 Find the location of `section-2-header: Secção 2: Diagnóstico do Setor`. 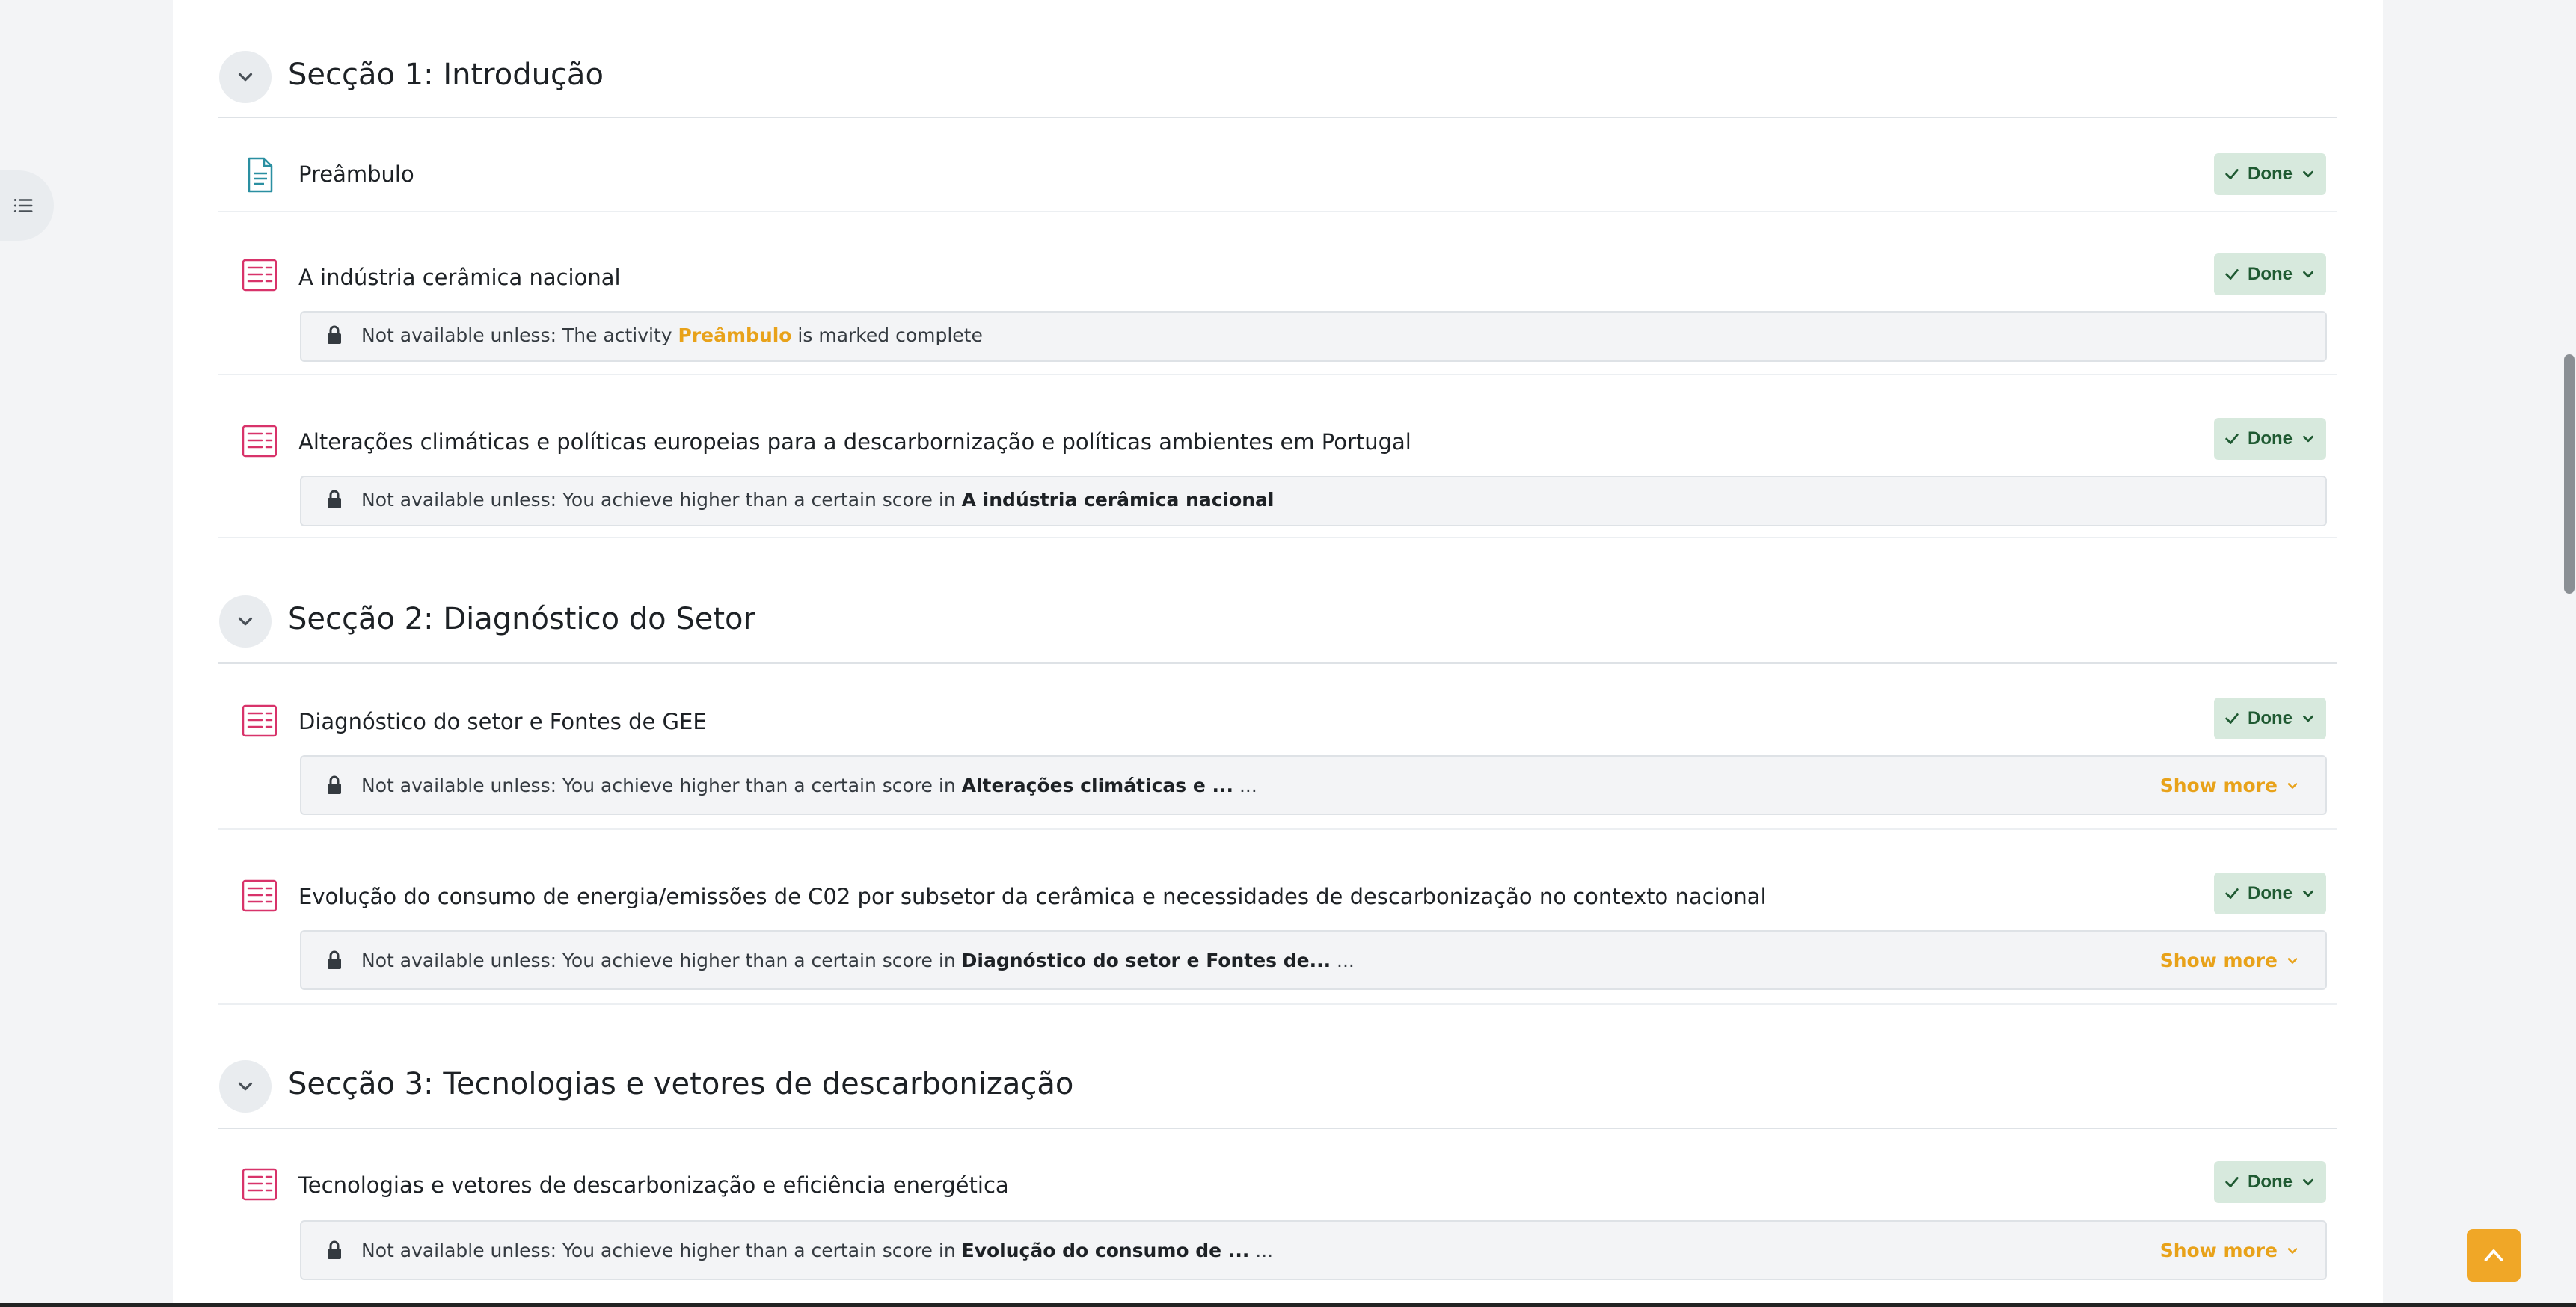

section-2-header: Secção 2: Diagnóstico do Setor is located at coordinates (1277, 620).